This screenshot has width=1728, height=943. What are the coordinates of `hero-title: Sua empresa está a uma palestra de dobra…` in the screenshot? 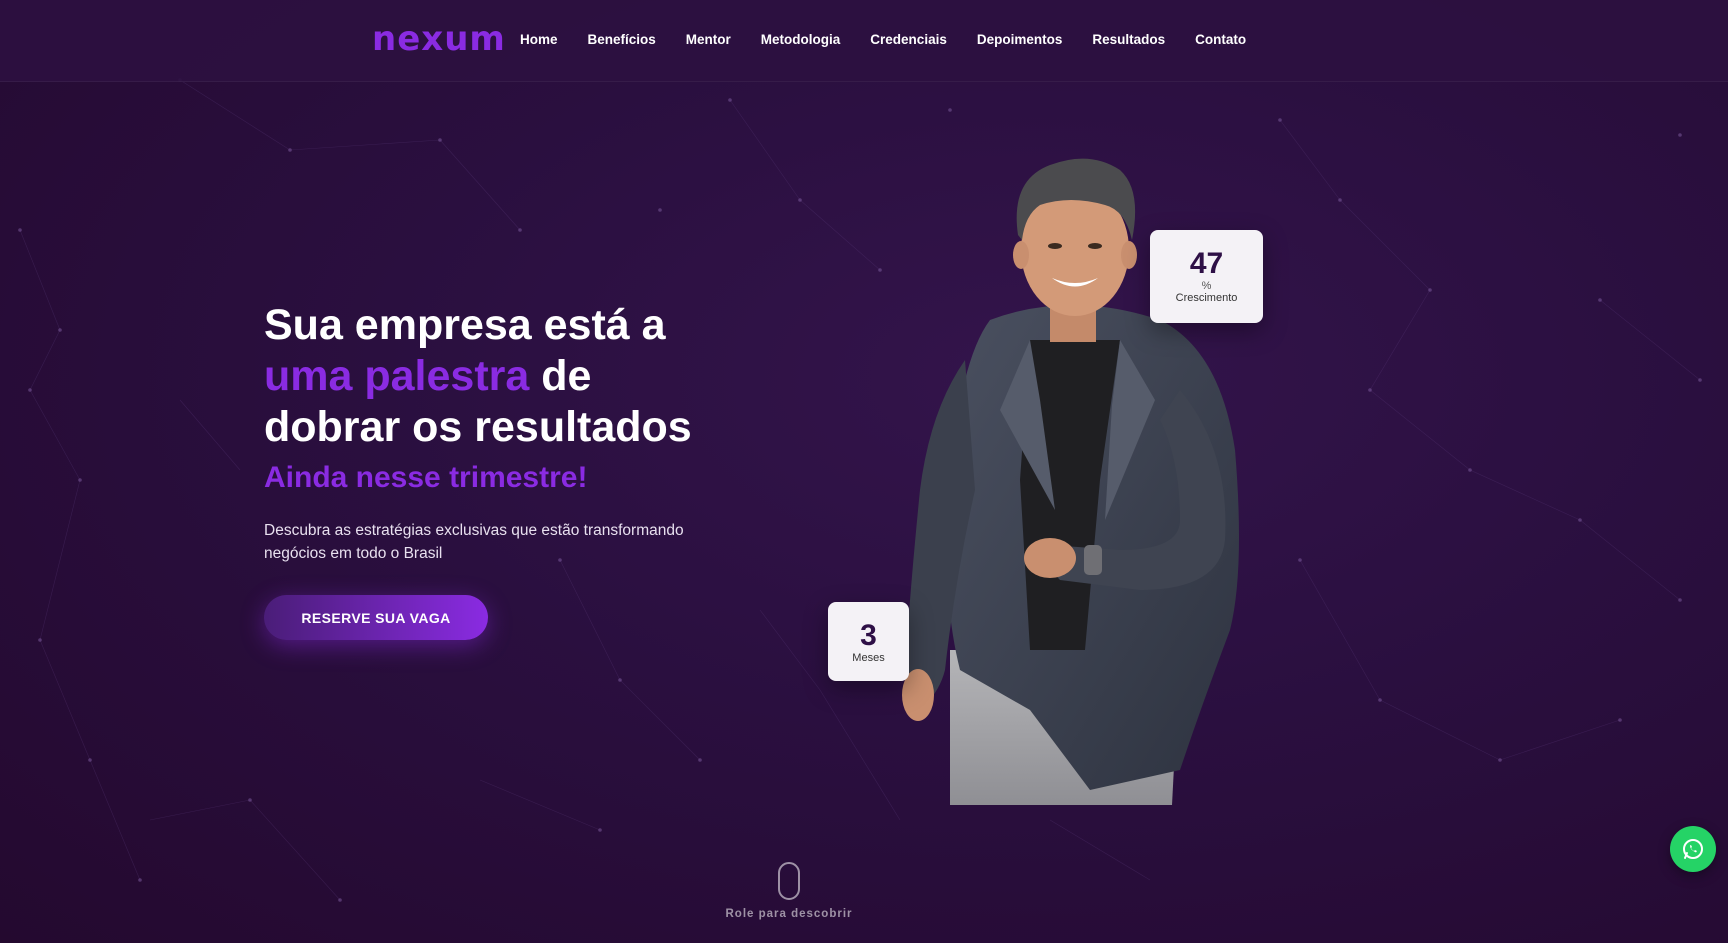 It's located at (524, 376).